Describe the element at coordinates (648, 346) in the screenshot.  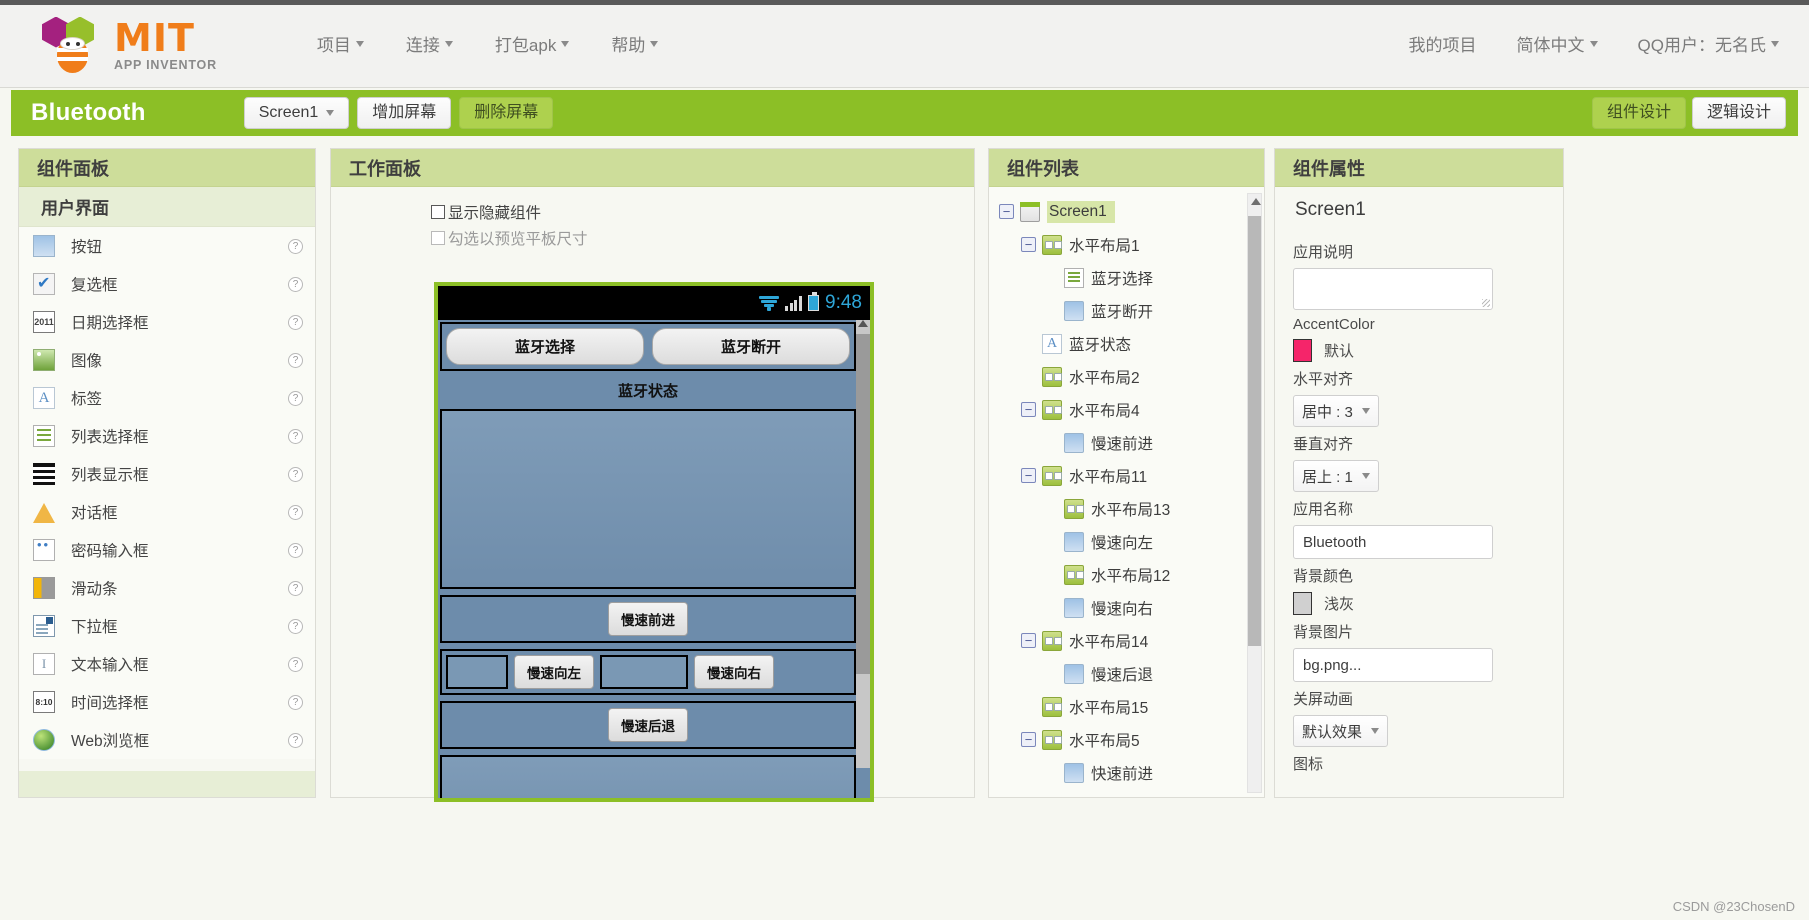
I see `hlayout-1-row: 蓝牙选择 蓝牙断开` at that location.